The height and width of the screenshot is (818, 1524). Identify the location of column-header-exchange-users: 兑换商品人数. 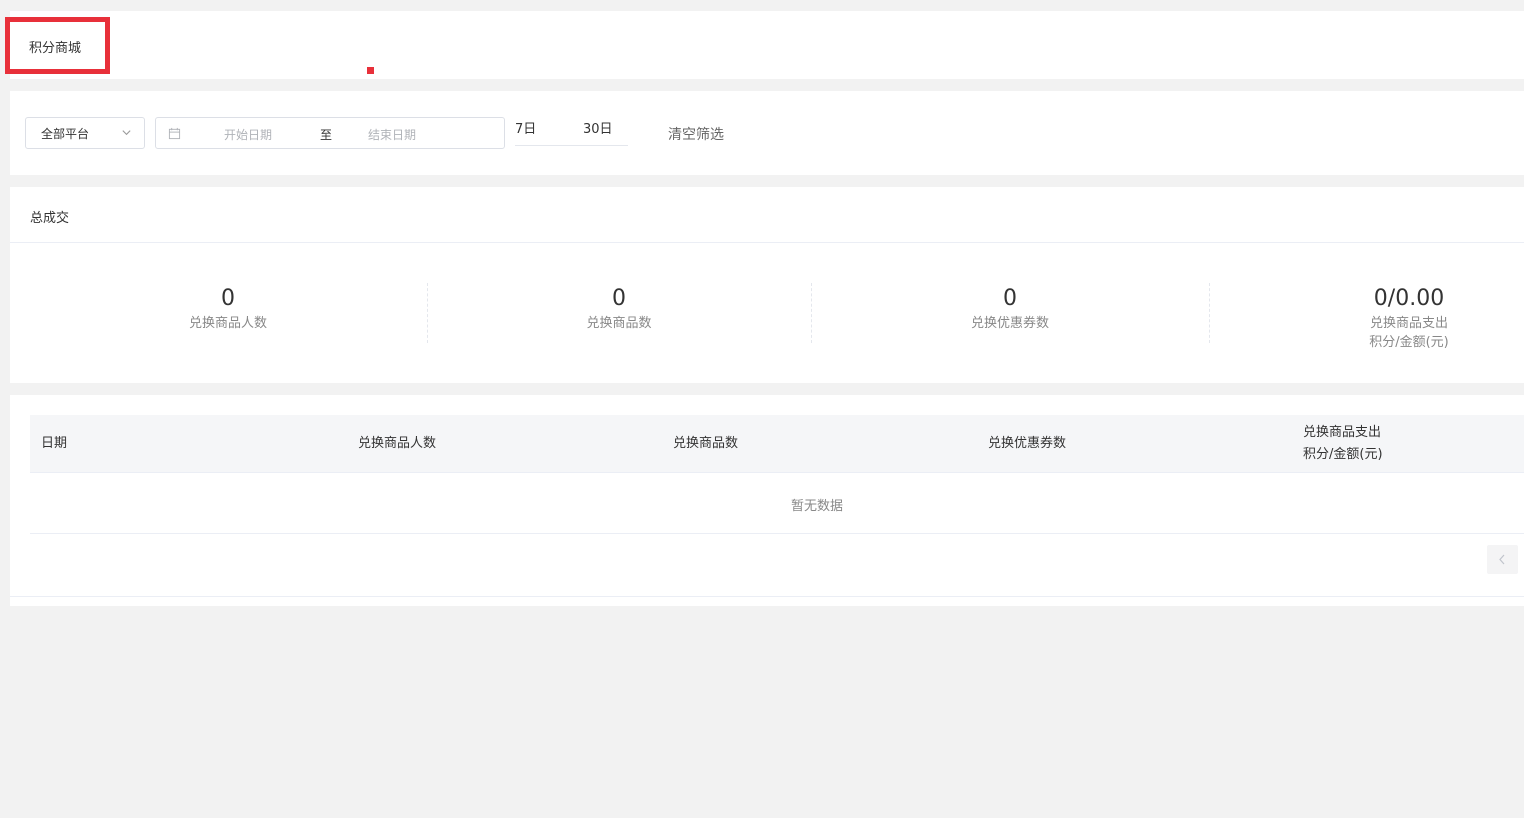
(397, 443).